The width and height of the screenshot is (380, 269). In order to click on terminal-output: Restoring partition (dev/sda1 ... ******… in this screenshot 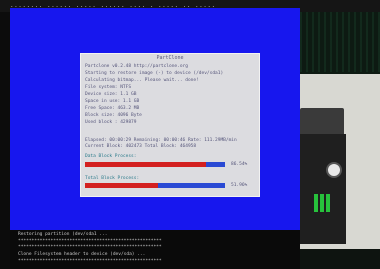, I will do `click(155, 249)`.